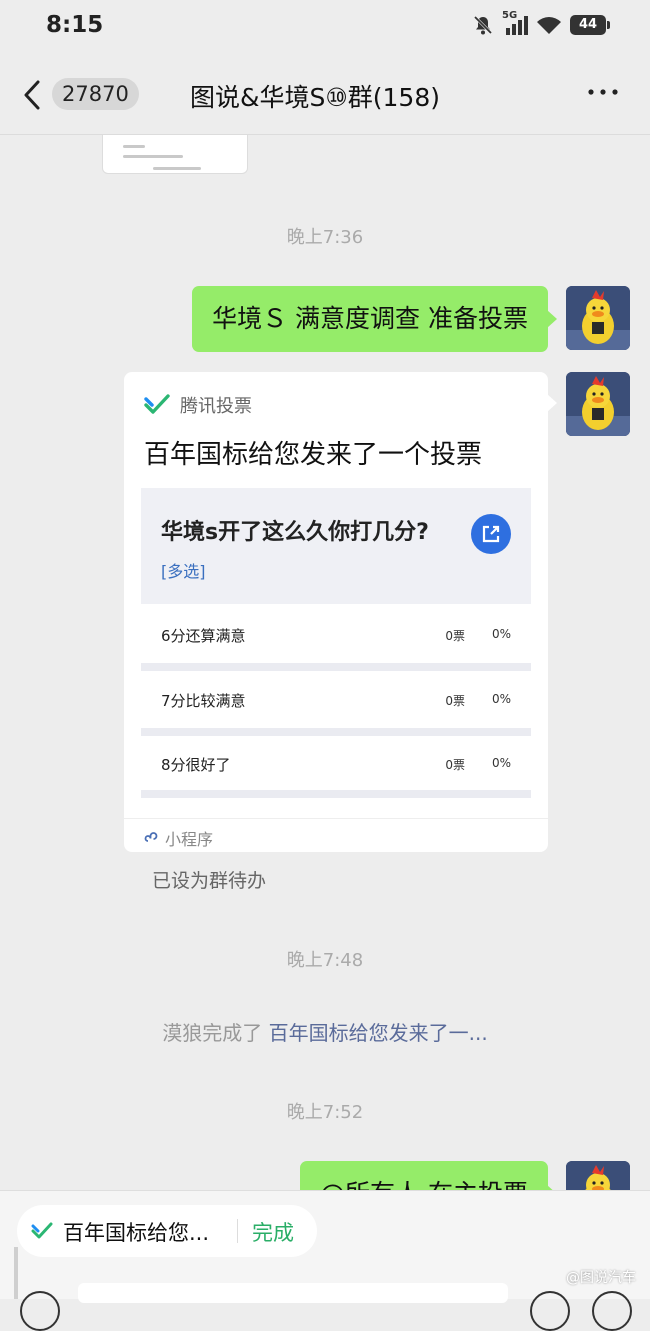 The image size is (650, 1331). What do you see at coordinates (209, 881) in the screenshot?
I see `group-todo-note: 已设为群待办` at bounding box center [209, 881].